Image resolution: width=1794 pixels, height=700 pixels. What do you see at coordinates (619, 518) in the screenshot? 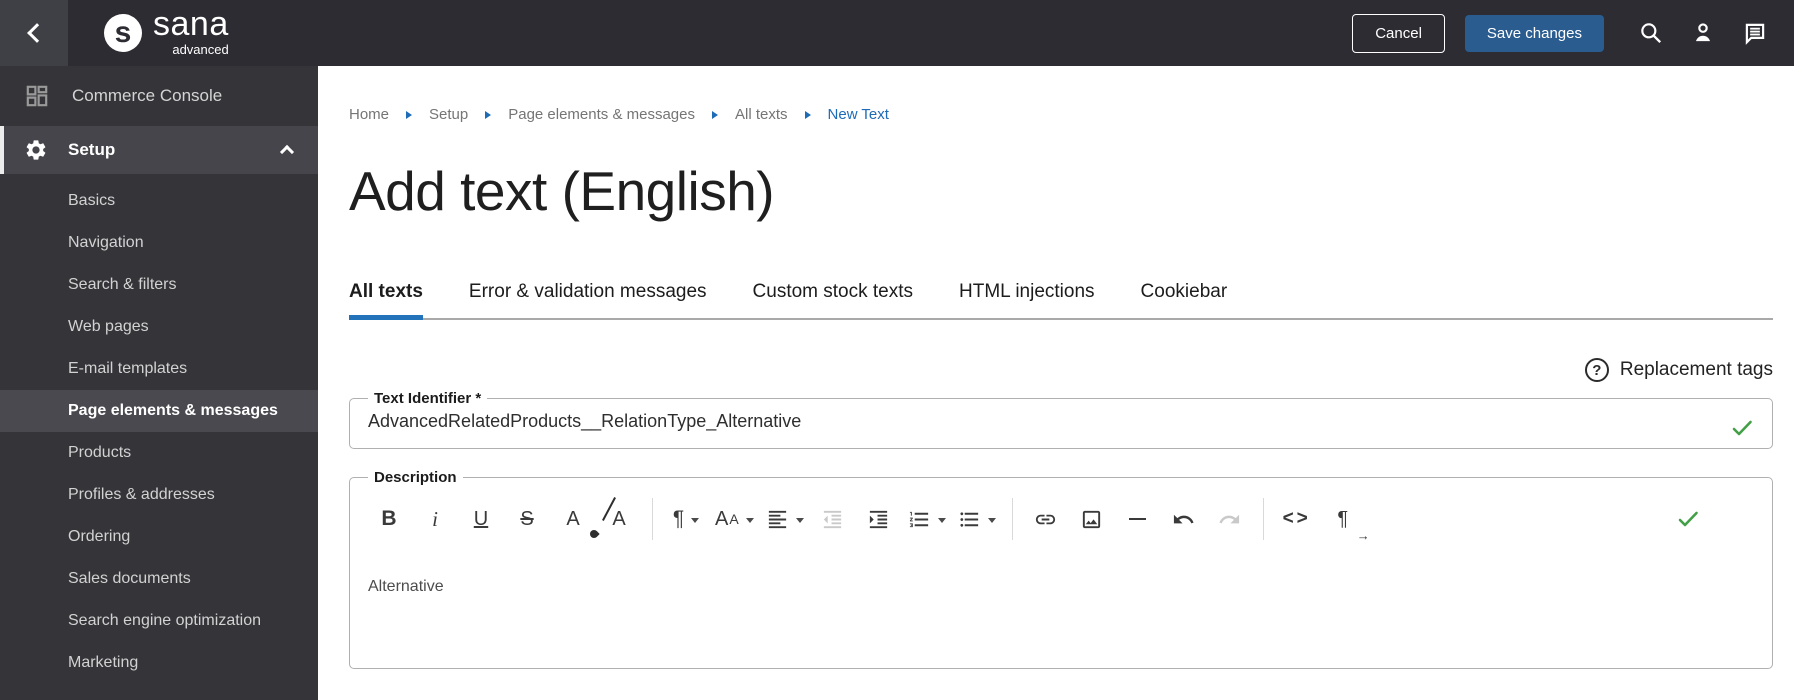
I see `clear-formatting-icon: A` at bounding box center [619, 518].